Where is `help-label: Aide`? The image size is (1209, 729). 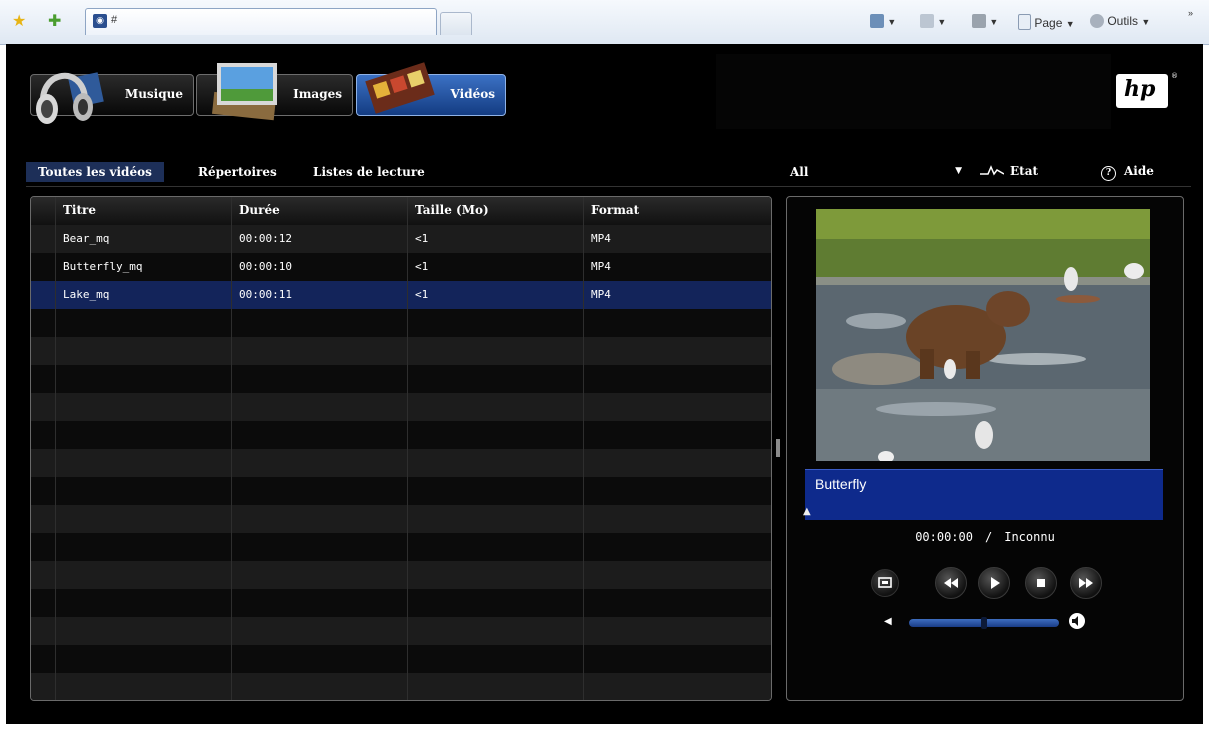
help-label: Aide is located at coordinates (1139, 171).